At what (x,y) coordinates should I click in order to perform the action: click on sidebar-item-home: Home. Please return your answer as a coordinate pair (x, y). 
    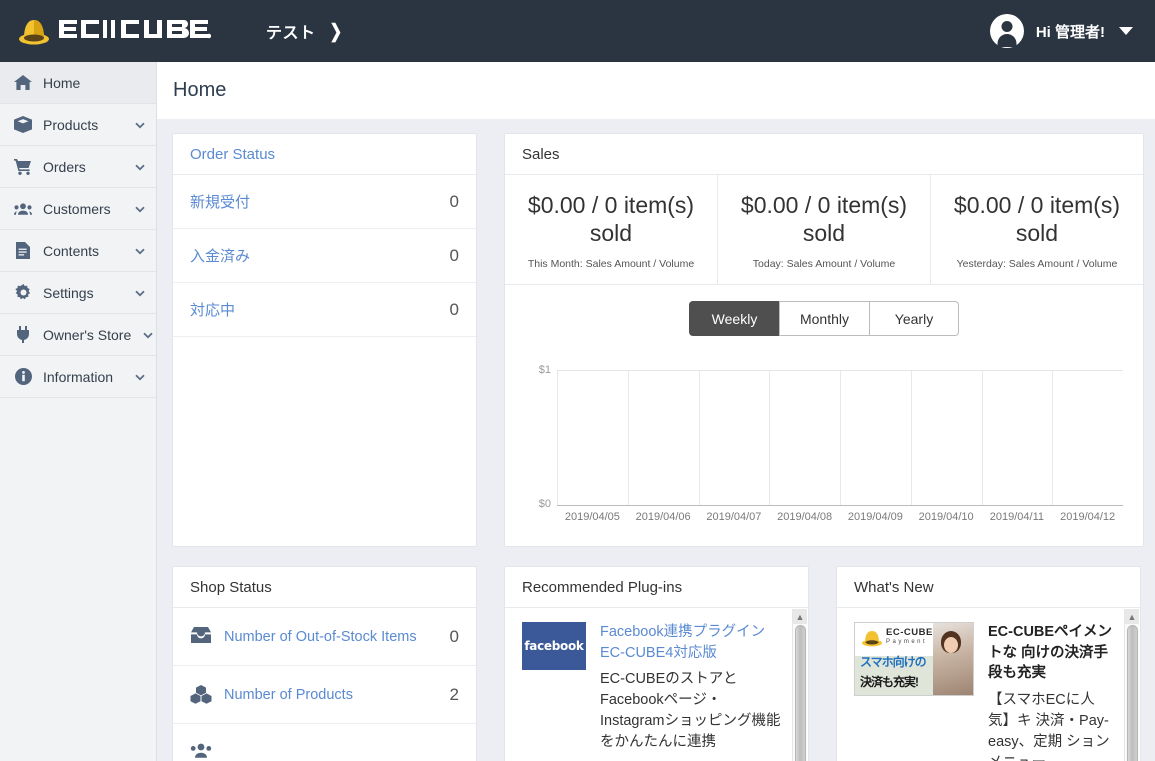
    Looking at the image, I should click on (78, 83).